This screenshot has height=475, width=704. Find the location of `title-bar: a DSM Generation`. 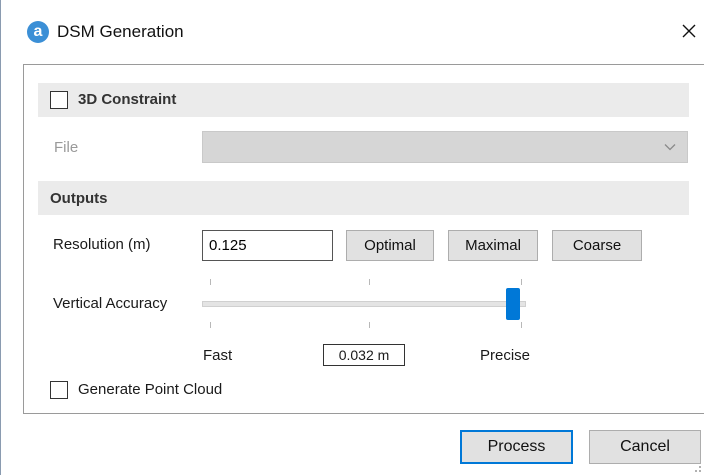

title-bar: a DSM Generation is located at coordinates (352, 32).